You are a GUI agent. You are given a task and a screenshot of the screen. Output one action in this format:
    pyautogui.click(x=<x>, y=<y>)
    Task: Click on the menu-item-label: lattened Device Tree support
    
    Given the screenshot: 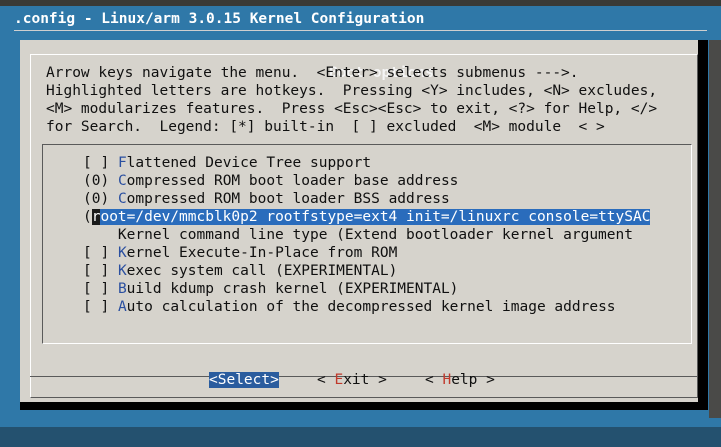 What is the action you would take?
    pyautogui.click(x=249, y=163)
    